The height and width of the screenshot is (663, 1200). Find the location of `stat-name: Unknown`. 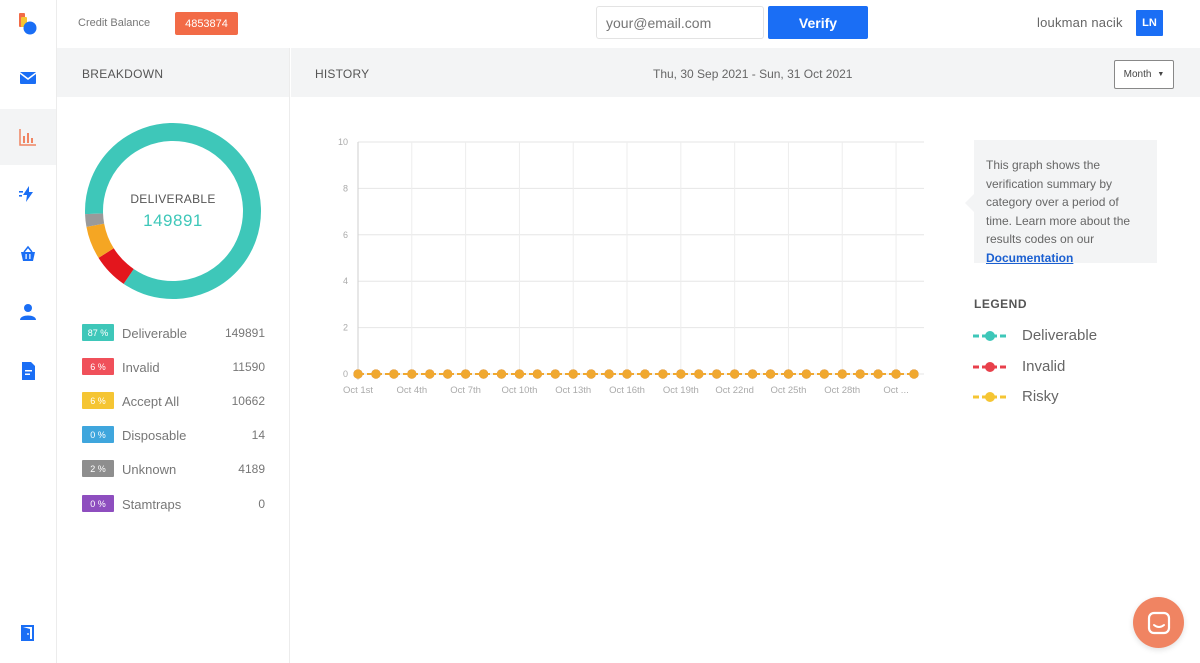

stat-name: Unknown is located at coordinates (149, 469).